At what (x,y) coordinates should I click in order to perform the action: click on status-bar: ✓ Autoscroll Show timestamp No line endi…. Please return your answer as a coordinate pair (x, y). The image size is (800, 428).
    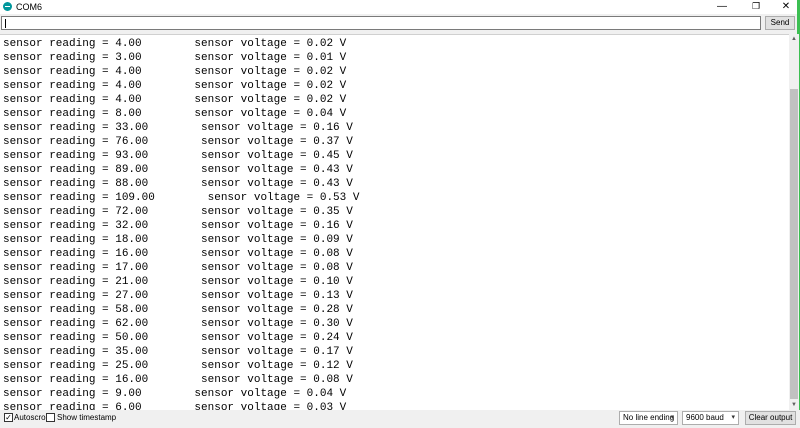
    Looking at the image, I should click on (400, 419).